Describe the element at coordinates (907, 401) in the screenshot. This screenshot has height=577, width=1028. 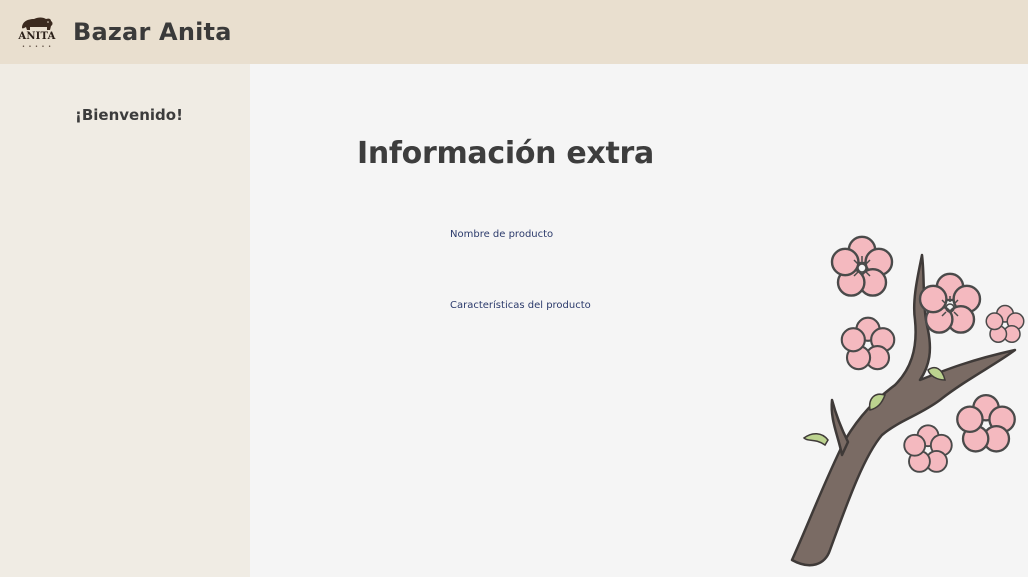
I see `cherry-blossom-branch-icon` at that location.